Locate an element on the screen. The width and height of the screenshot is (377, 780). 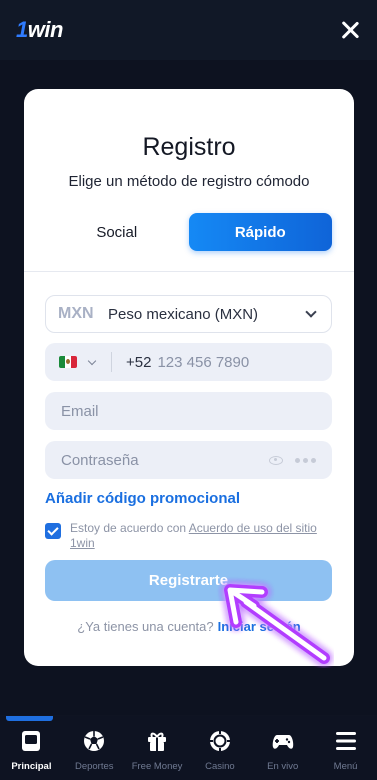
currency-select: MXN Peso mexicano (MXN) is located at coordinates (188, 314).